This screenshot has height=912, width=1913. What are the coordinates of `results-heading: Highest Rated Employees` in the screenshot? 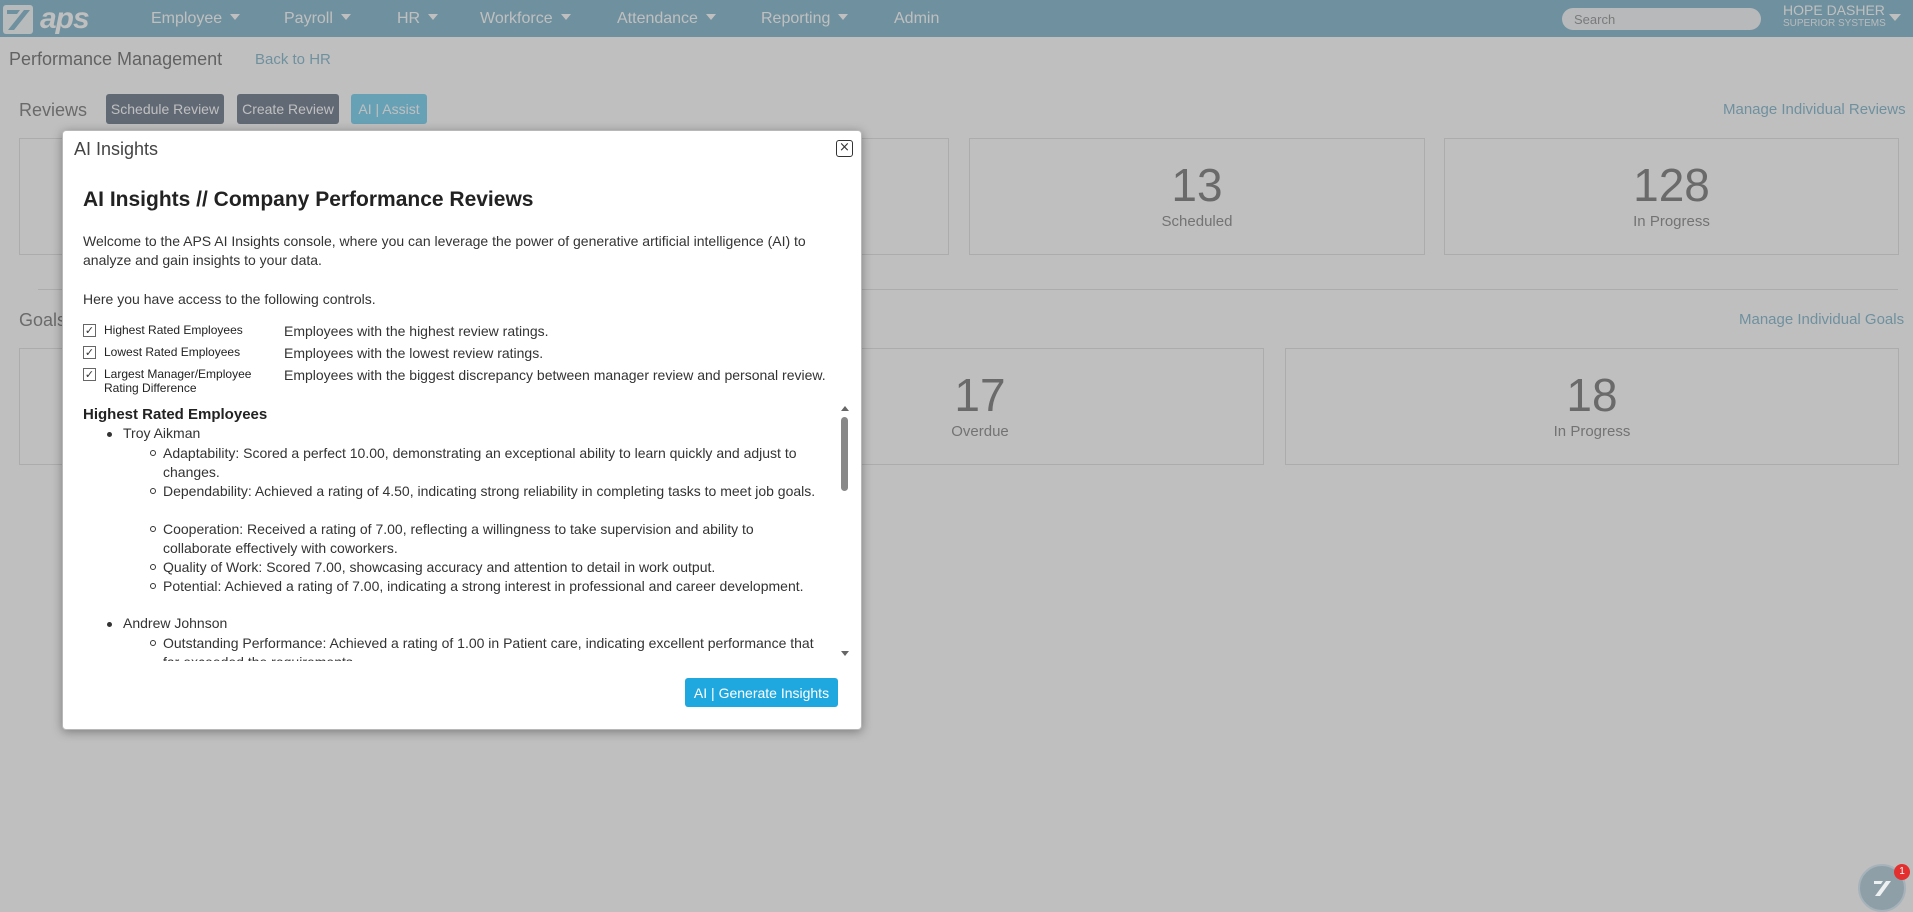 It's located at (175, 414).